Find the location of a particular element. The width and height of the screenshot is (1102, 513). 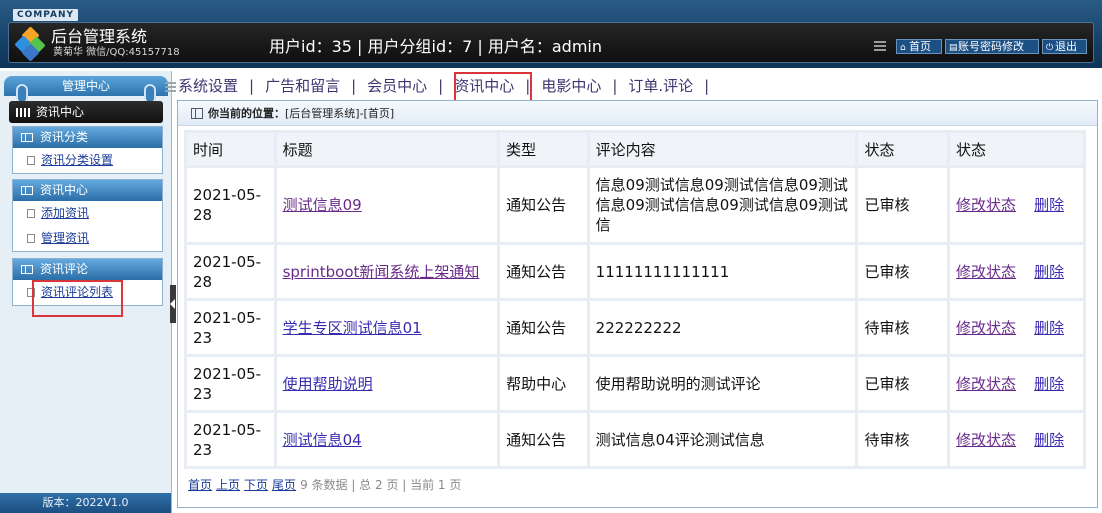

list-icon is located at coordinates (880, 46).